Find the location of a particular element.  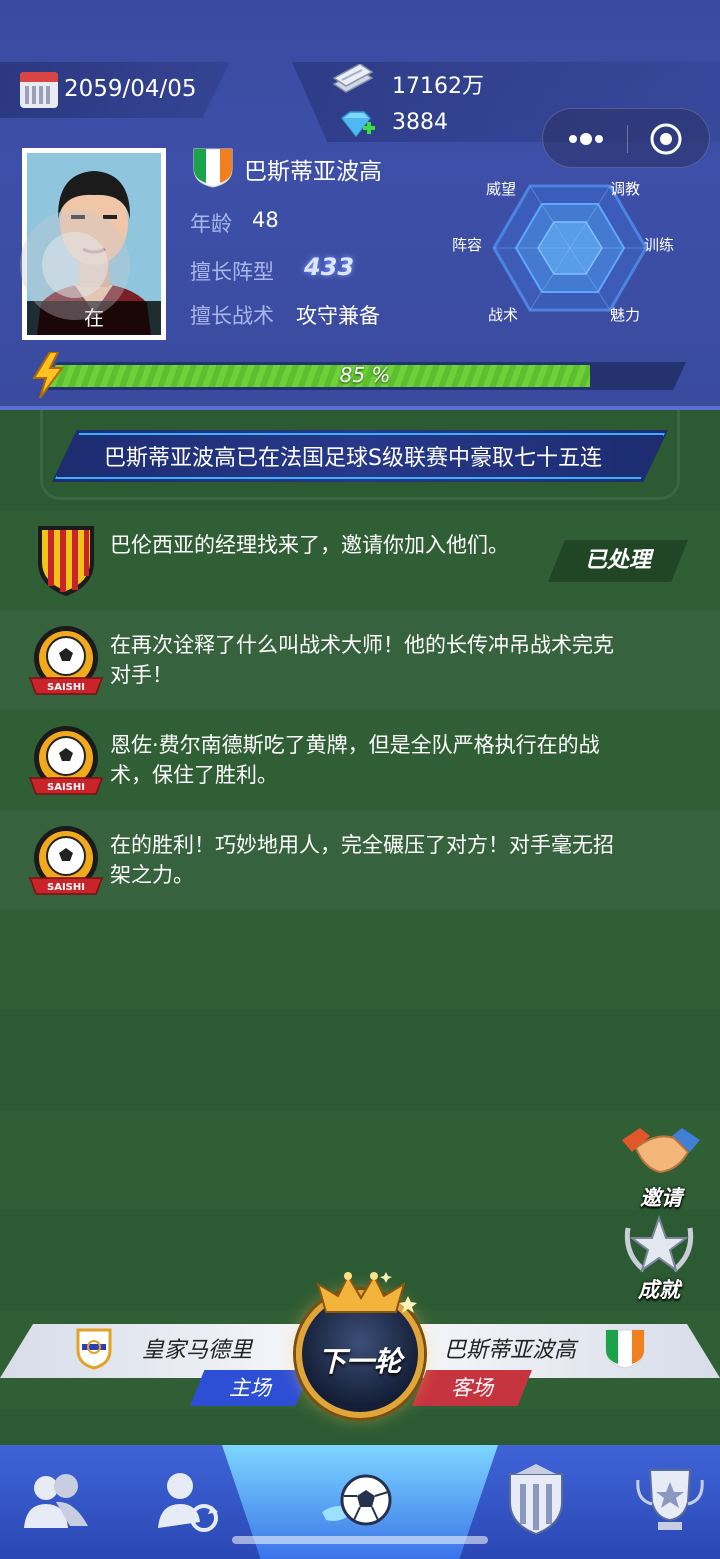

feed-text: 恩佐·费尔南德斯吃了黄牌，但是全队严格执行在的战术，保住了胜利。 is located at coordinates (355, 760).